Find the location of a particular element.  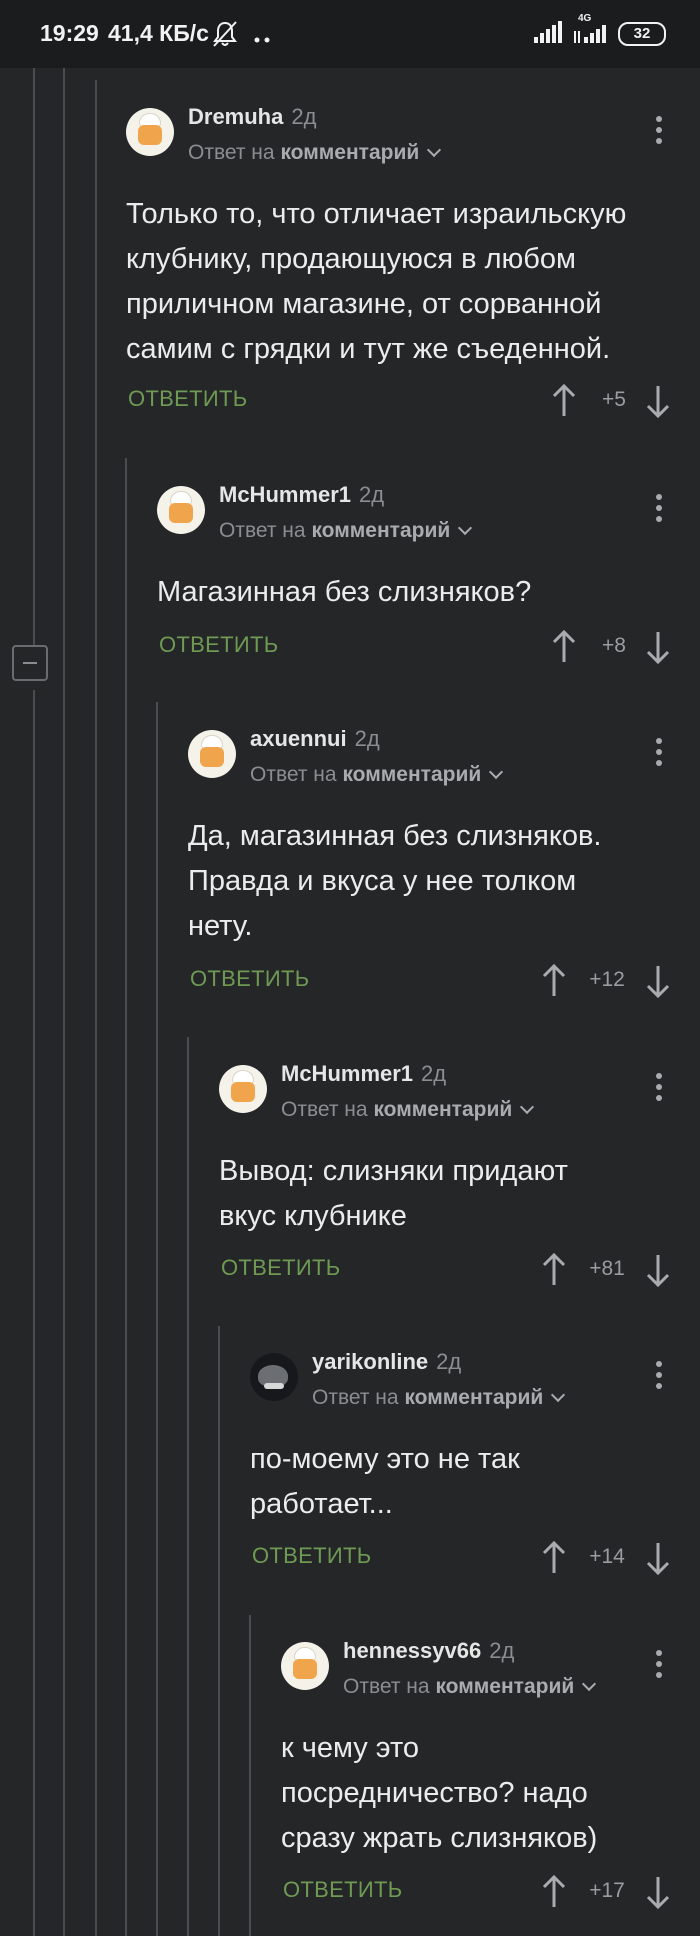

comment-text-line: Да, магазинная без слизняков. is located at coordinates (395, 836).